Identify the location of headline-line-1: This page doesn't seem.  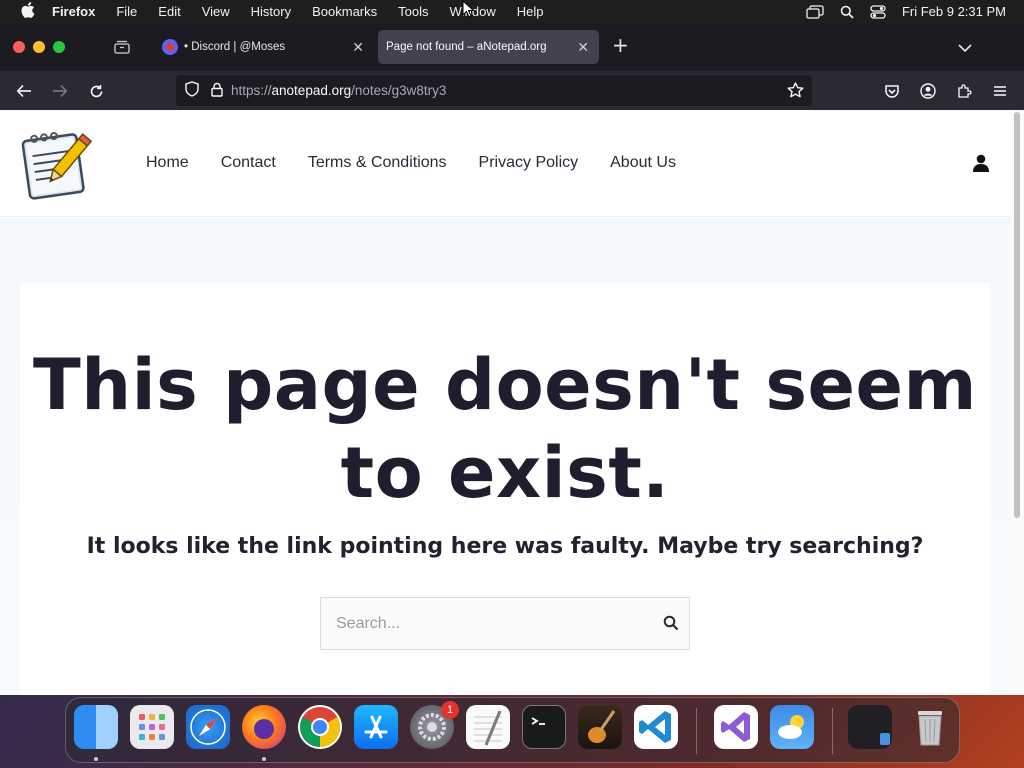
(505, 385).